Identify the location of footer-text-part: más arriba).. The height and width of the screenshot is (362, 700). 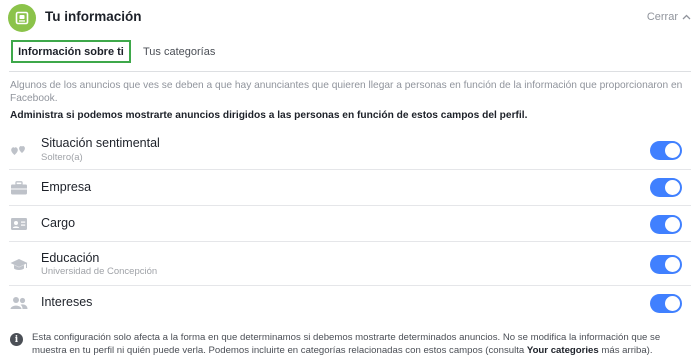
(625, 350).